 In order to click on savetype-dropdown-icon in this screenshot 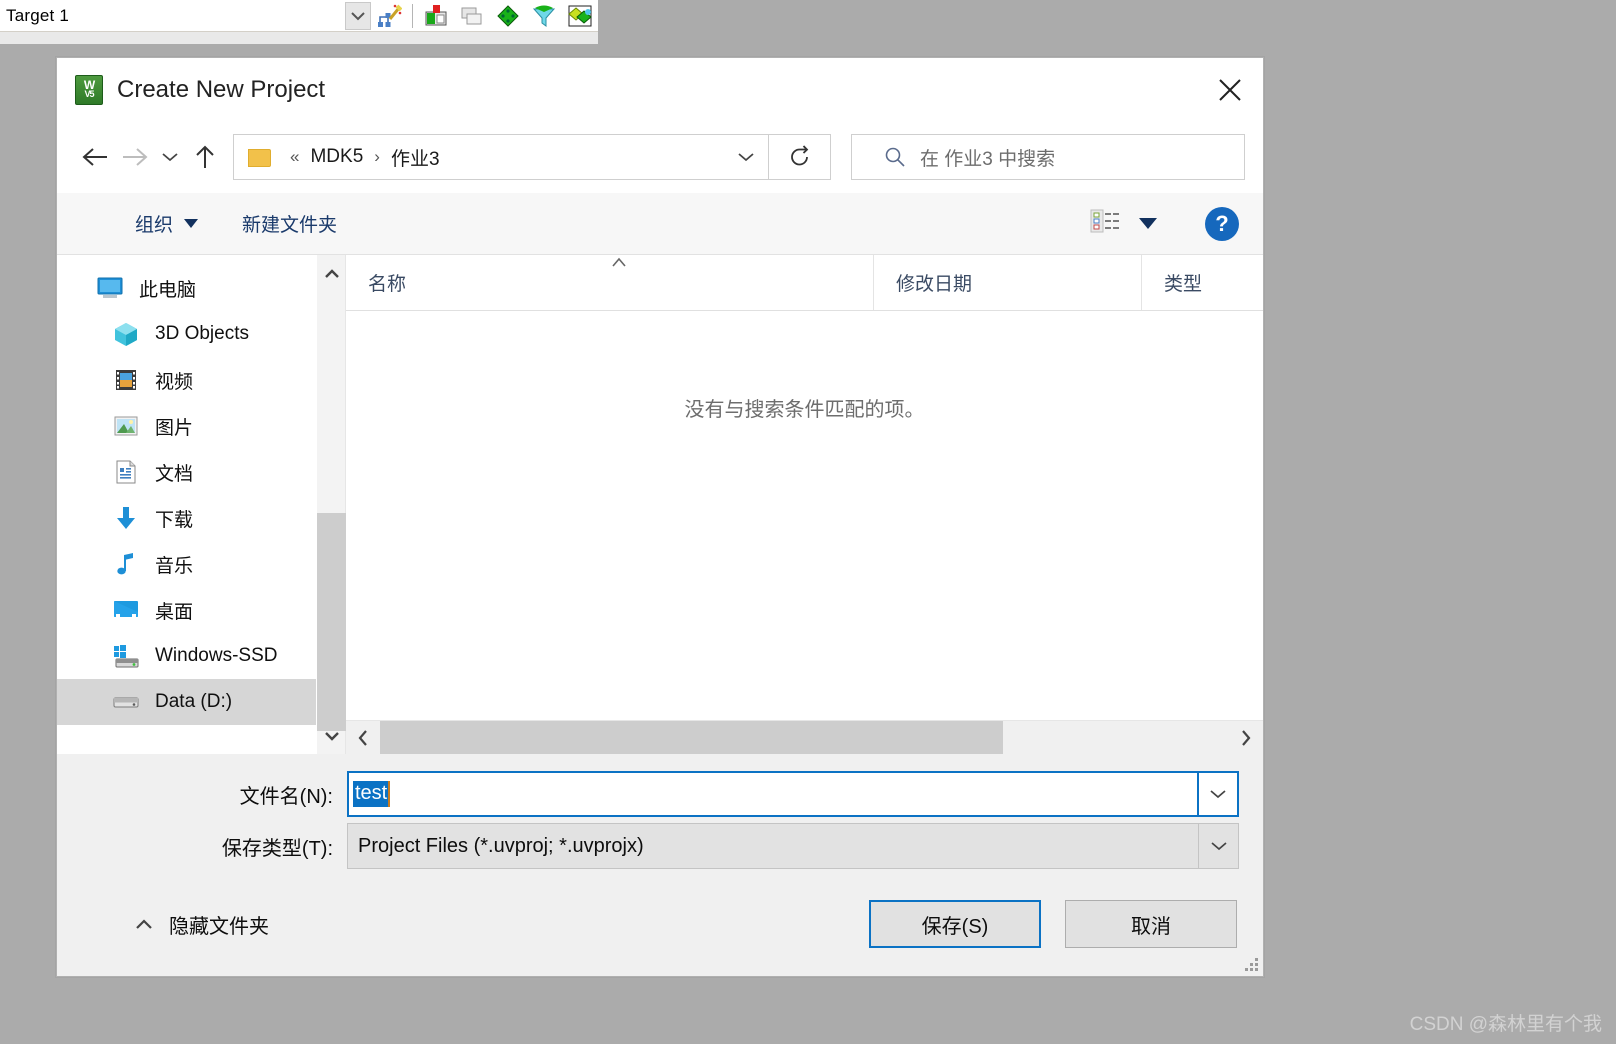, I will do `click(1219, 846)`.